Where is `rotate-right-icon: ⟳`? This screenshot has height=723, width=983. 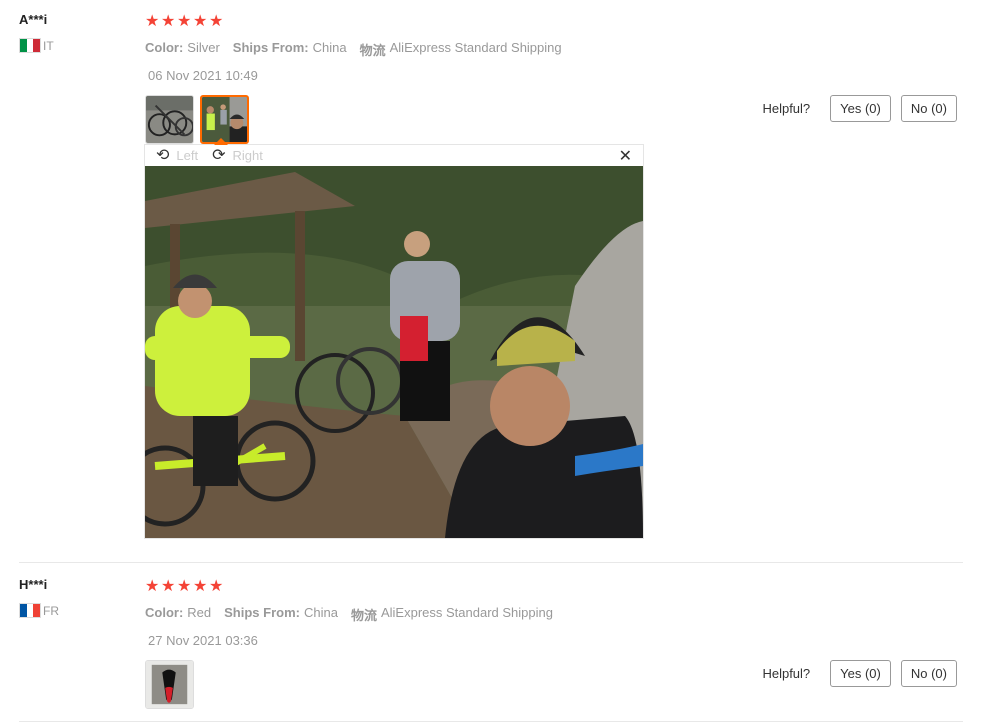
rotate-right-icon: ⟳ is located at coordinates (219, 155).